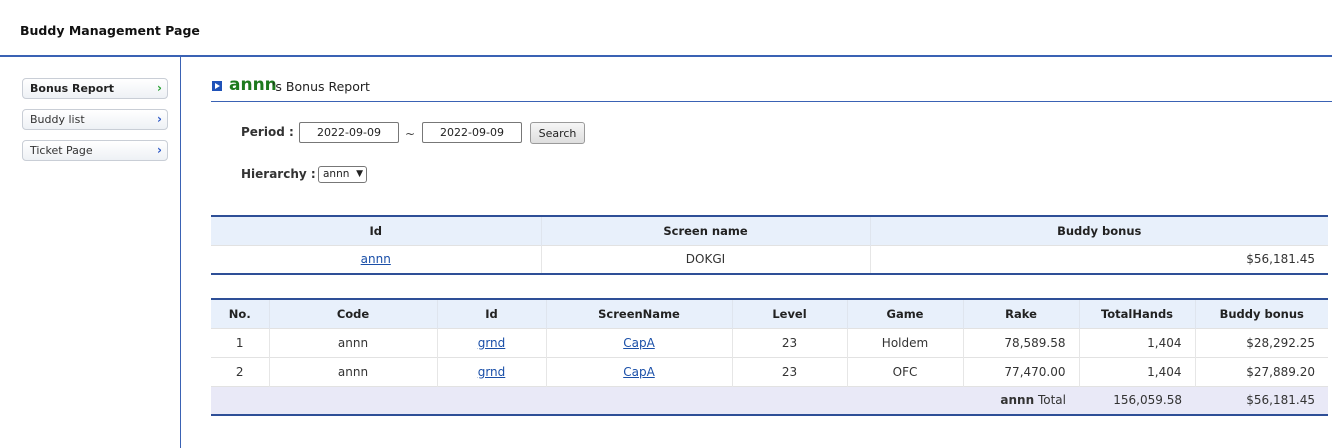  Describe the element at coordinates (1261, 400) in the screenshot. I see `total-buddy-bonus: $56,181.45` at that location.